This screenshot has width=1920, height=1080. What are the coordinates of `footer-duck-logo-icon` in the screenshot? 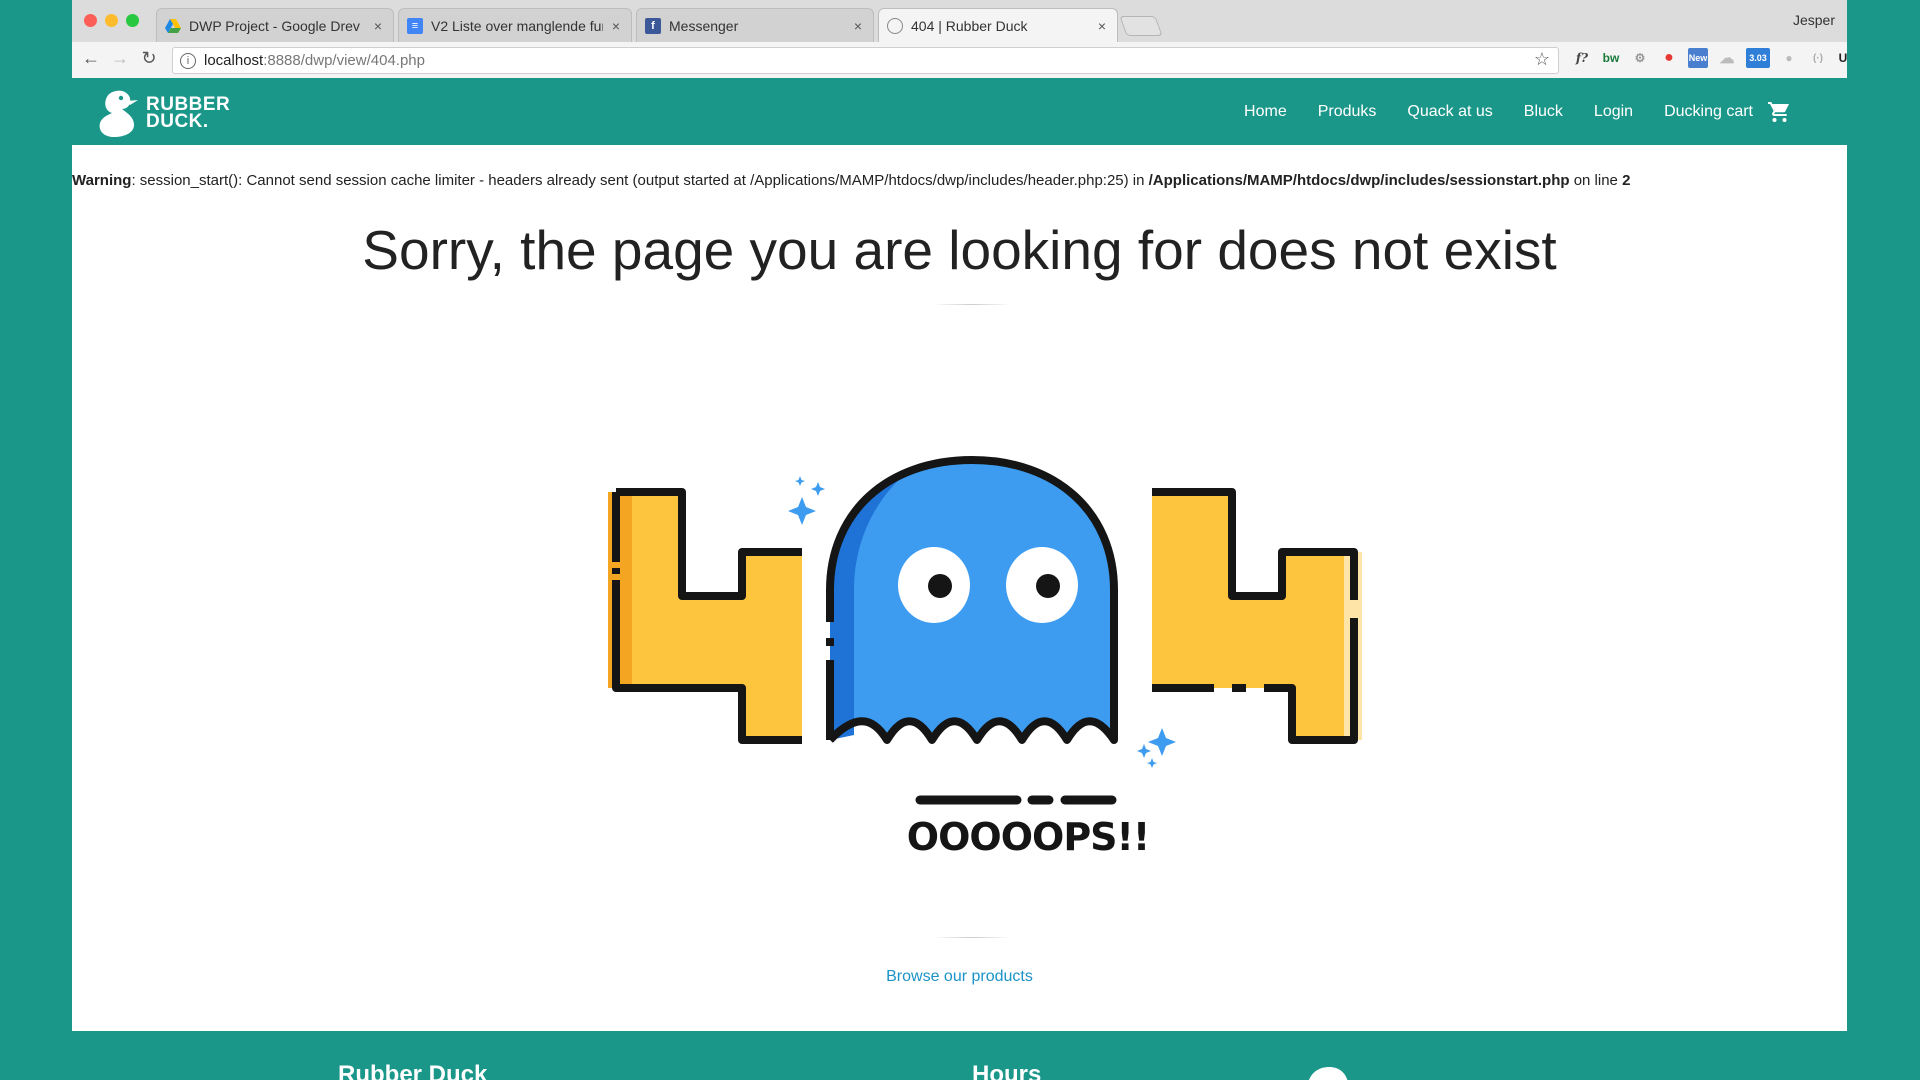 It's located at (1328, 1073).